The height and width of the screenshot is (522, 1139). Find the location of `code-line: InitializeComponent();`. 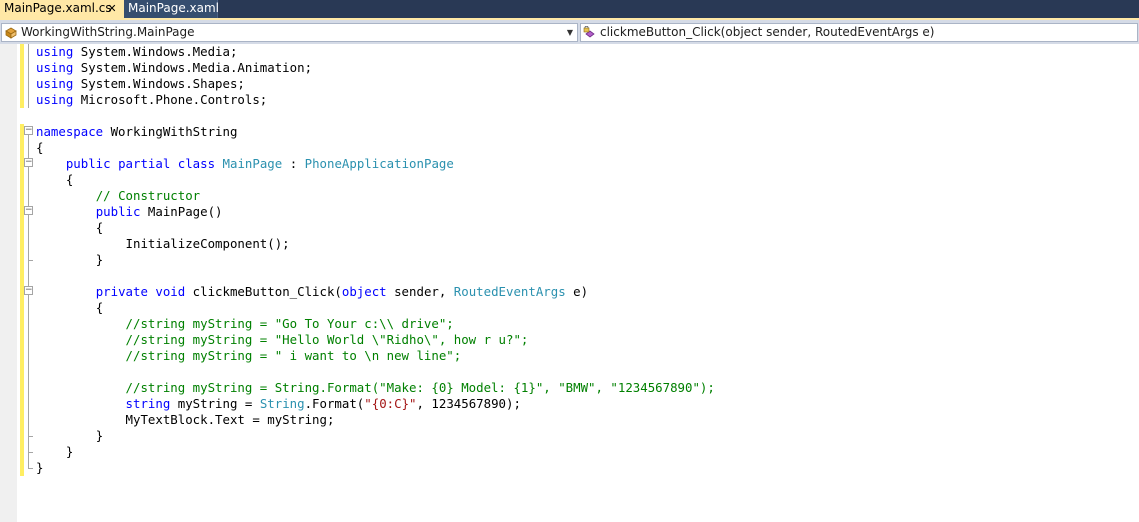

code-line: InitializeComponent(); is located at coordinates (163, 244).